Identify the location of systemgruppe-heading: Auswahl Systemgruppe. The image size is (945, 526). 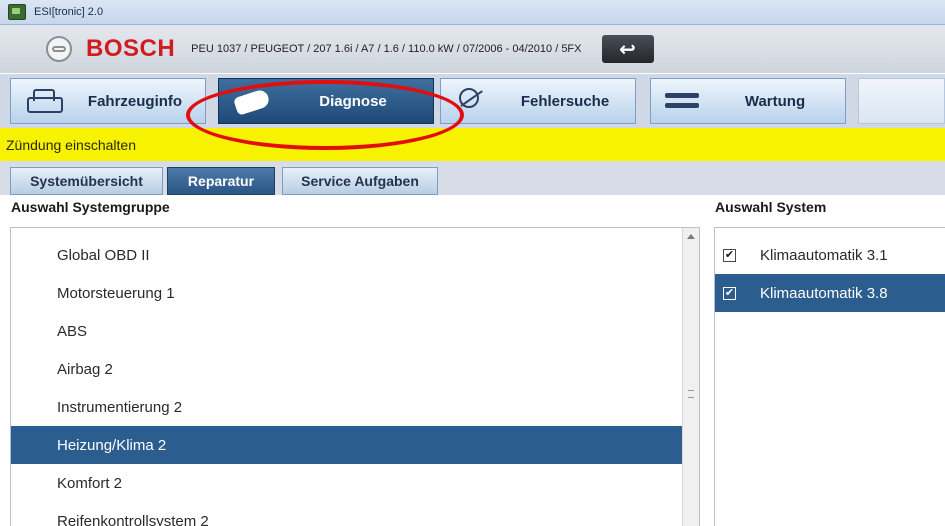
(90, 207).